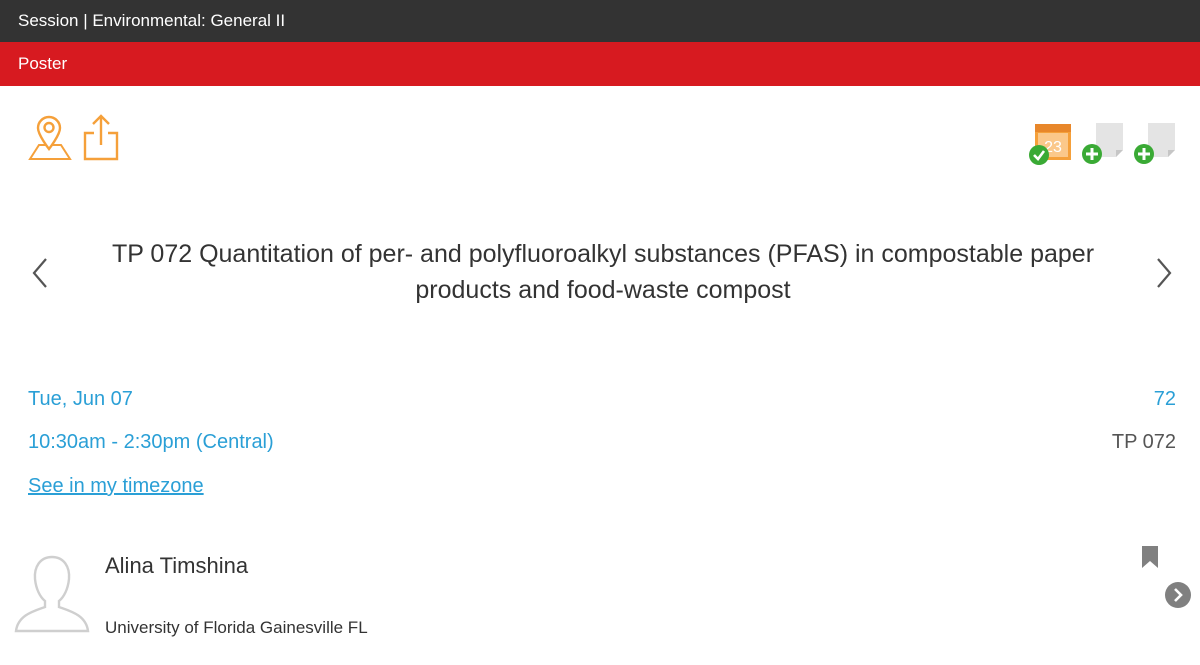  Describe the element at coordinates (101, 137) in the screenshot. I see `share-icon` at that location.